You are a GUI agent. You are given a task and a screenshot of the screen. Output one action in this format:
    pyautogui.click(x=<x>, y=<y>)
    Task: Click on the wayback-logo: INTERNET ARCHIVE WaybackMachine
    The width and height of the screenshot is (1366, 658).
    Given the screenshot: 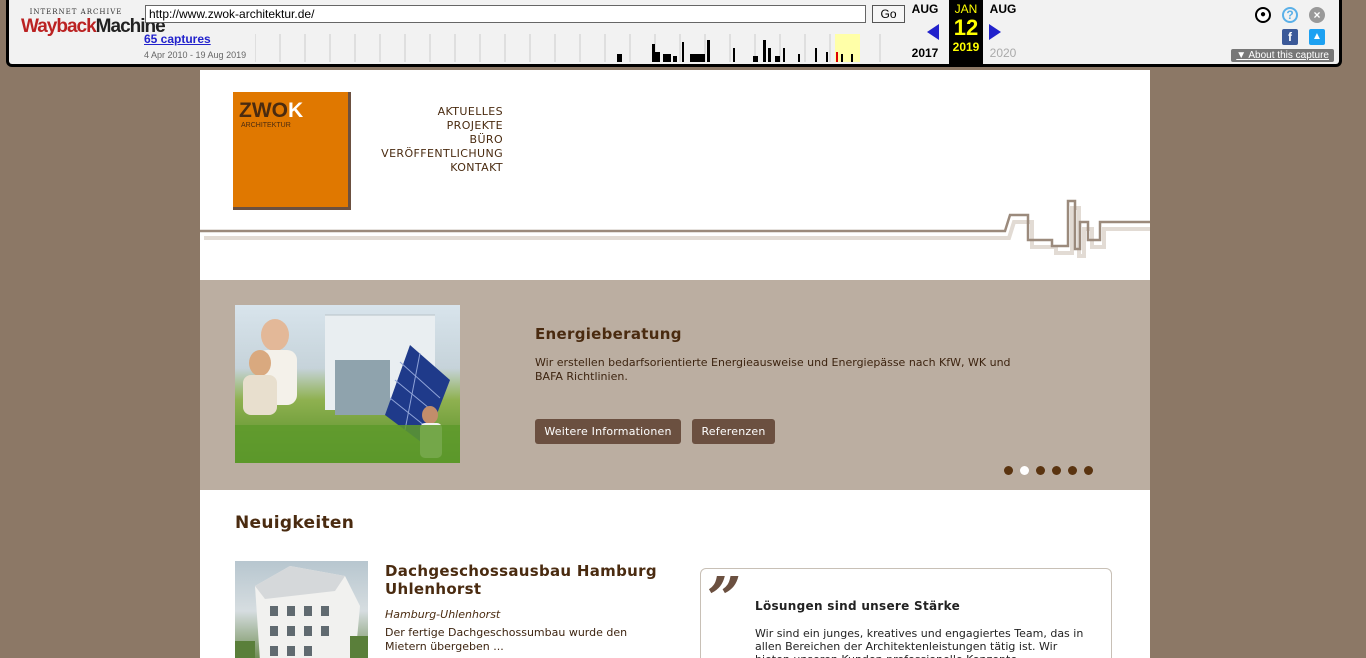 What is the action you would take?
    pyautogui.click(x=93, y=23)
    